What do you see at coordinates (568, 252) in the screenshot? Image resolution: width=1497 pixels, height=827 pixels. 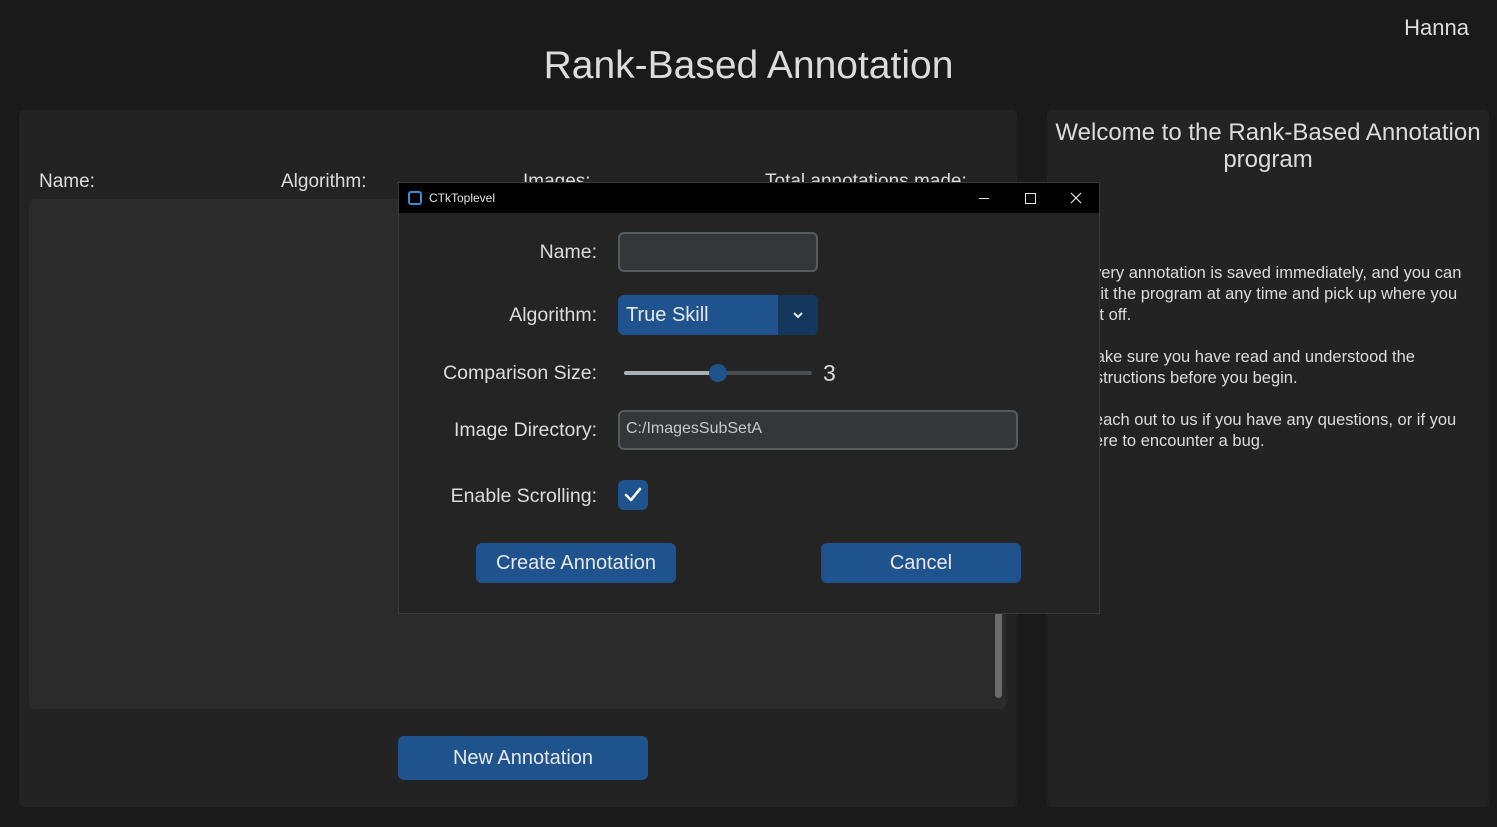 I see `name-label: Name:` at bounding box center [568, 252].